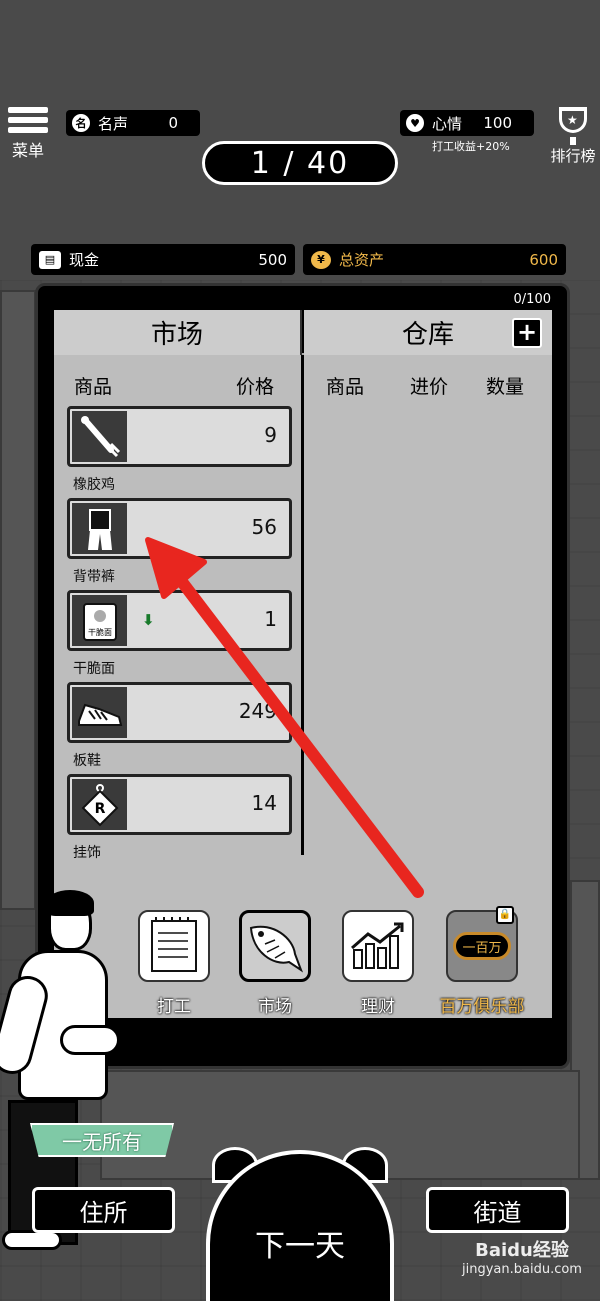  Describe the element at coordinates (99, 620) in the screenshot. I see `noodles-icon: 干脆面` at that location.